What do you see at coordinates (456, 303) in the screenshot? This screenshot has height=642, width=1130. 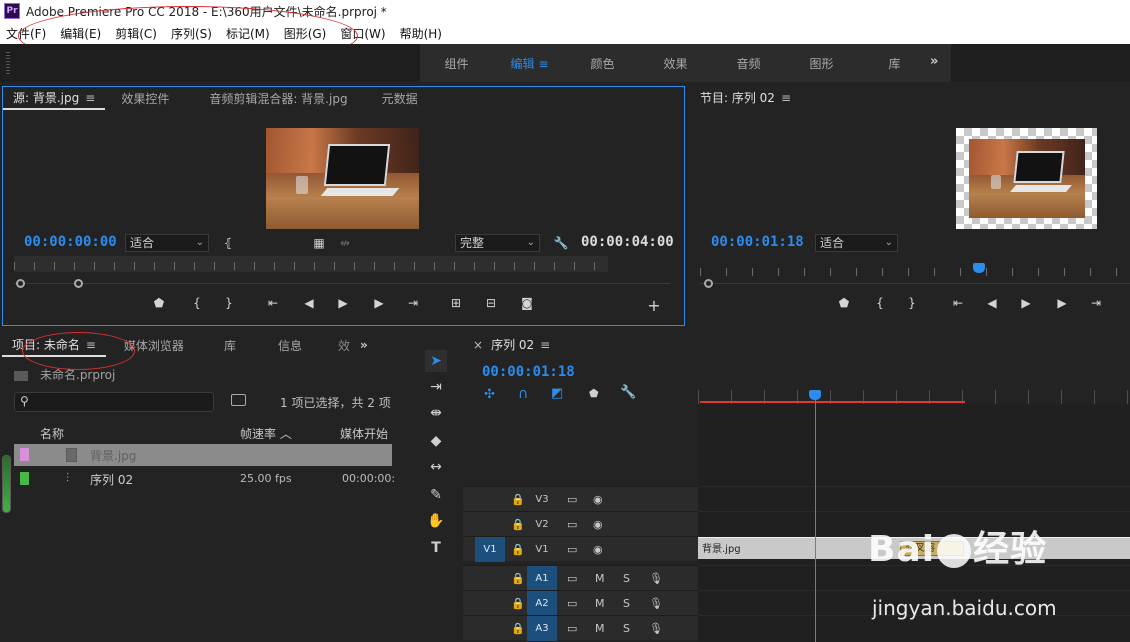 I see `insert-icon: ⊞` at bounding box center [456, 303].